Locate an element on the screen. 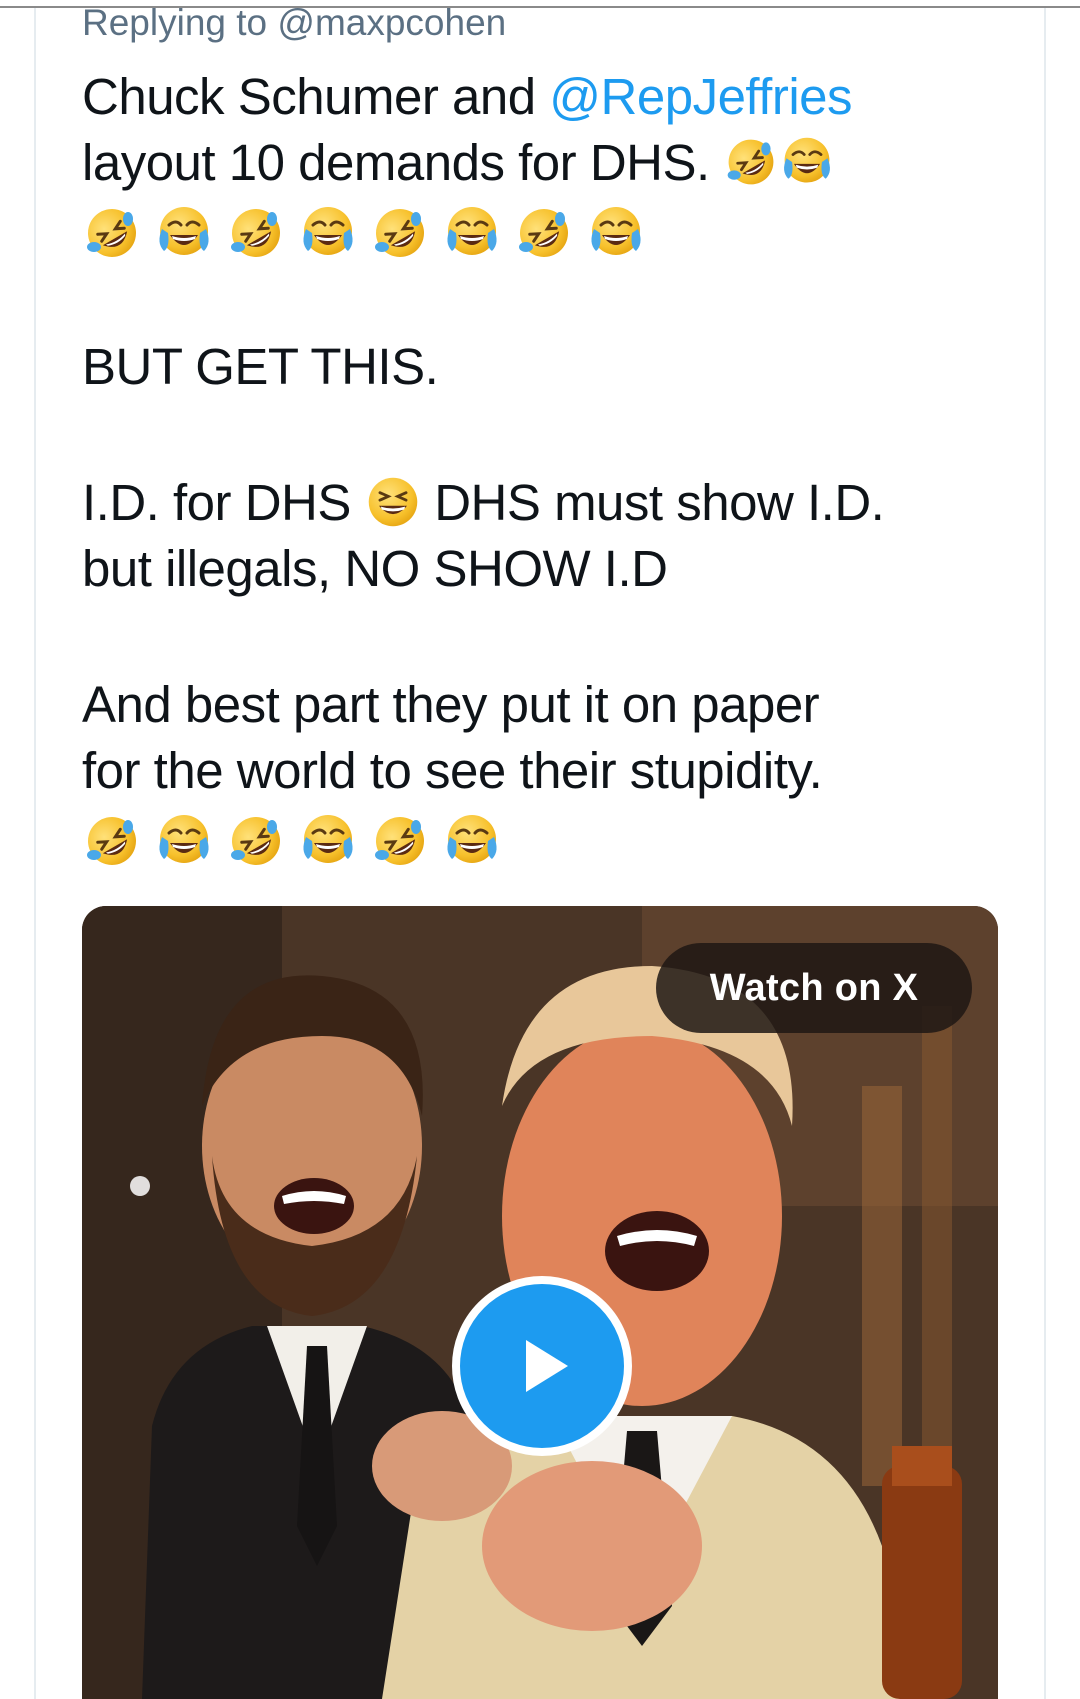 This screenshot has width=1080, height=1699. play-button is located at coordinates (542, 1366).